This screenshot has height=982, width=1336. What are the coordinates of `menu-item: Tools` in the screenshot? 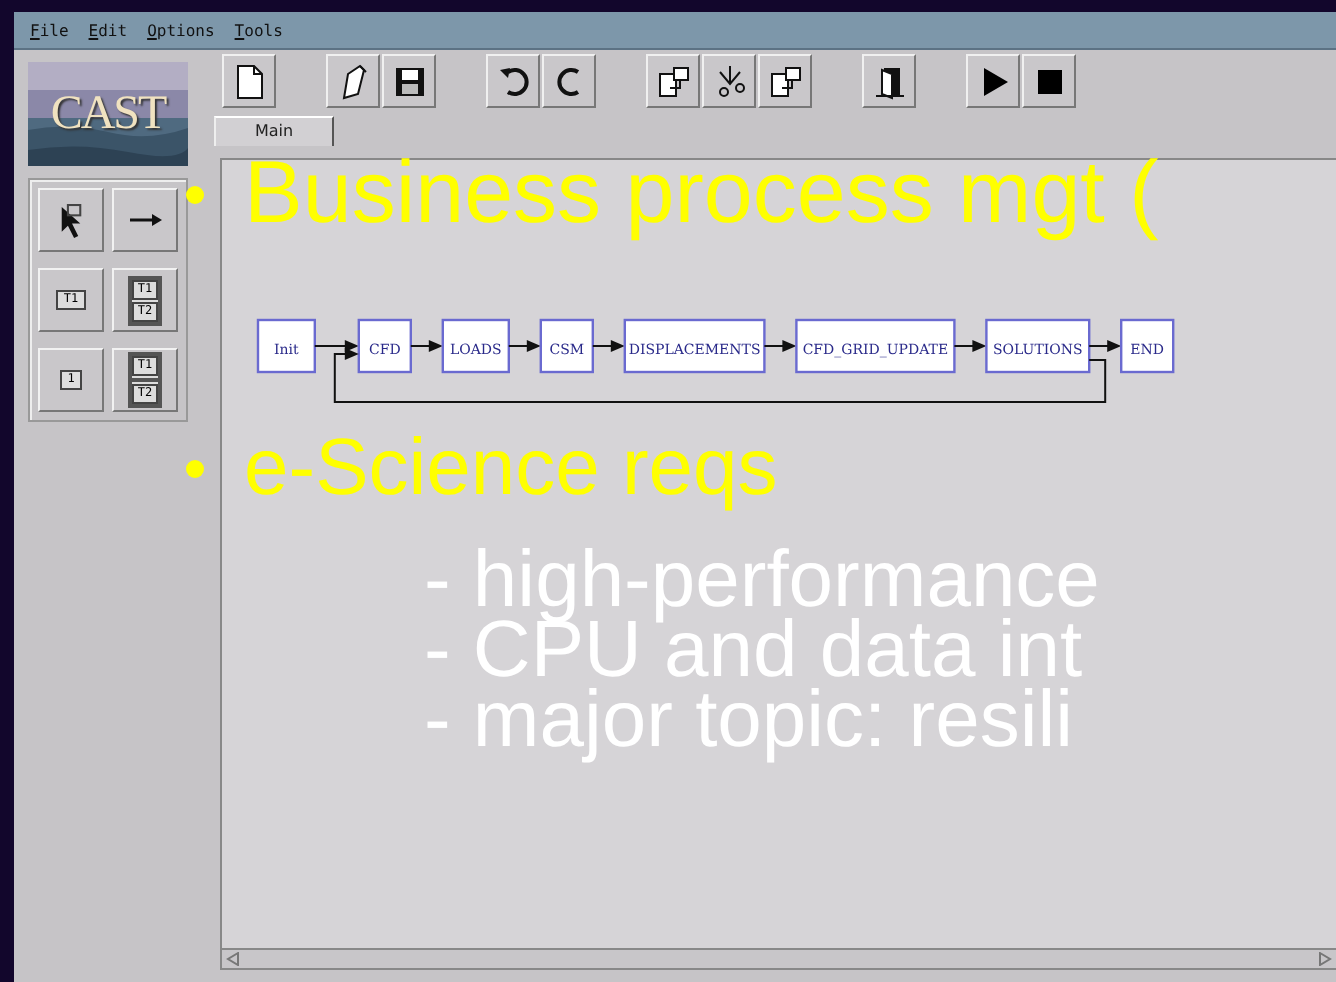 It's located at (258, 30).